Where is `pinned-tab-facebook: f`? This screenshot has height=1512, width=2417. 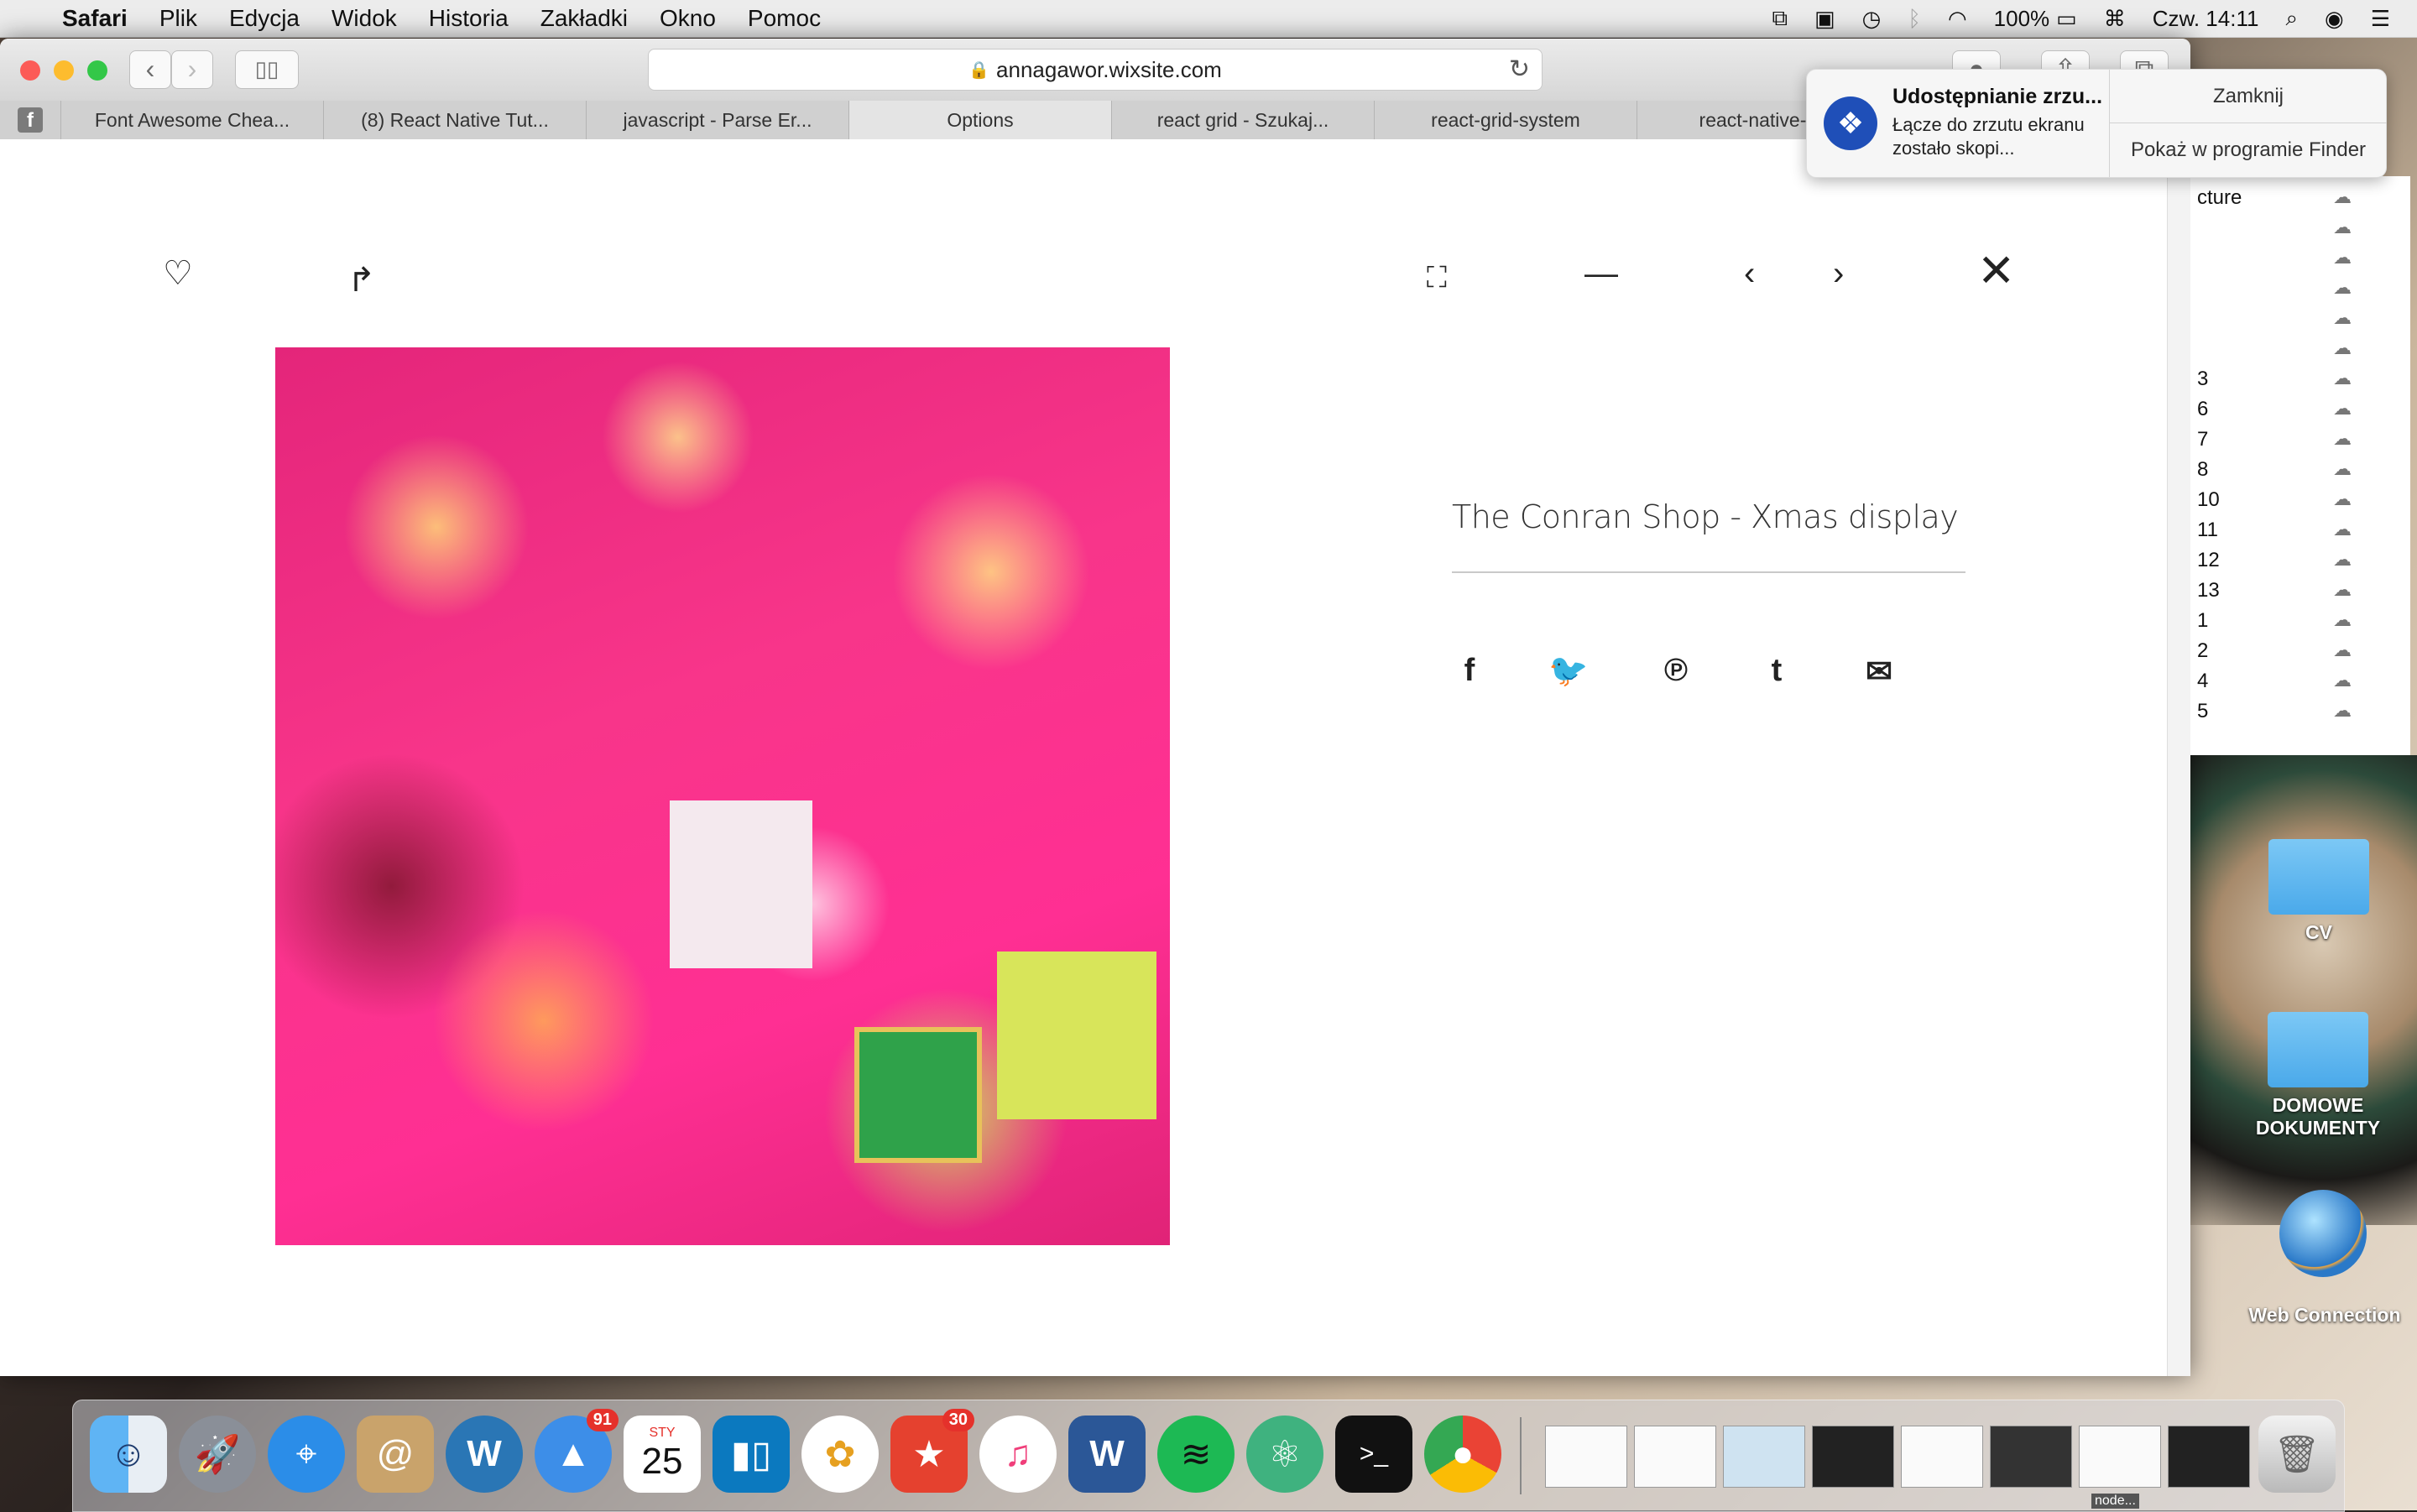
pinned-tab-facebook: f is located at coordinates (30, 120).